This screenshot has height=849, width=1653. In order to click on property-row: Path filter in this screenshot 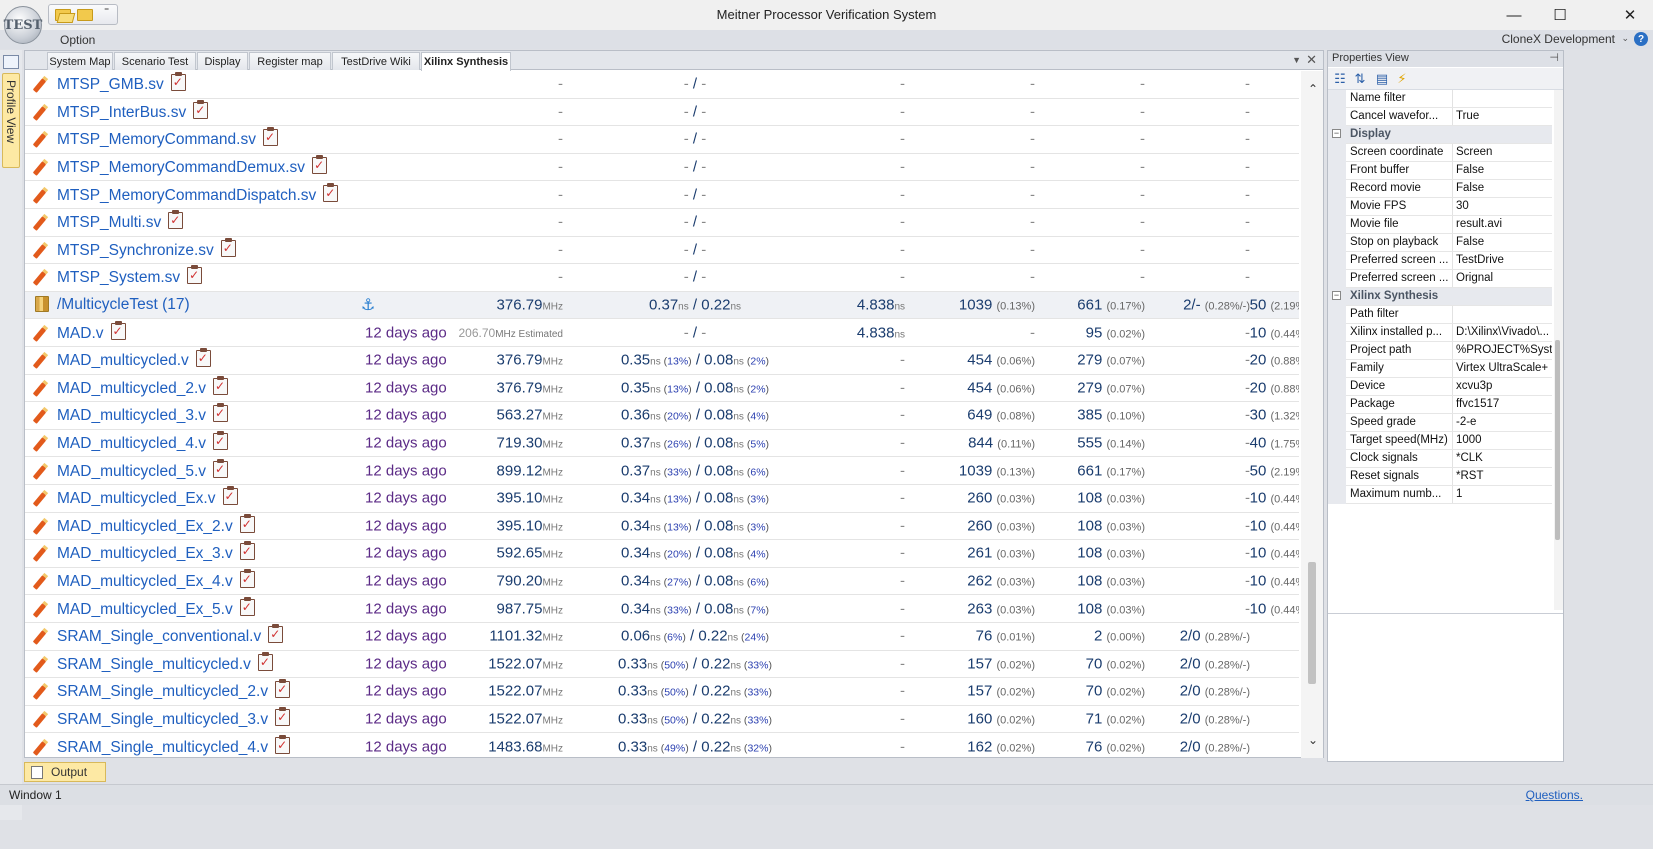, I will do `click(1440, 315)`.